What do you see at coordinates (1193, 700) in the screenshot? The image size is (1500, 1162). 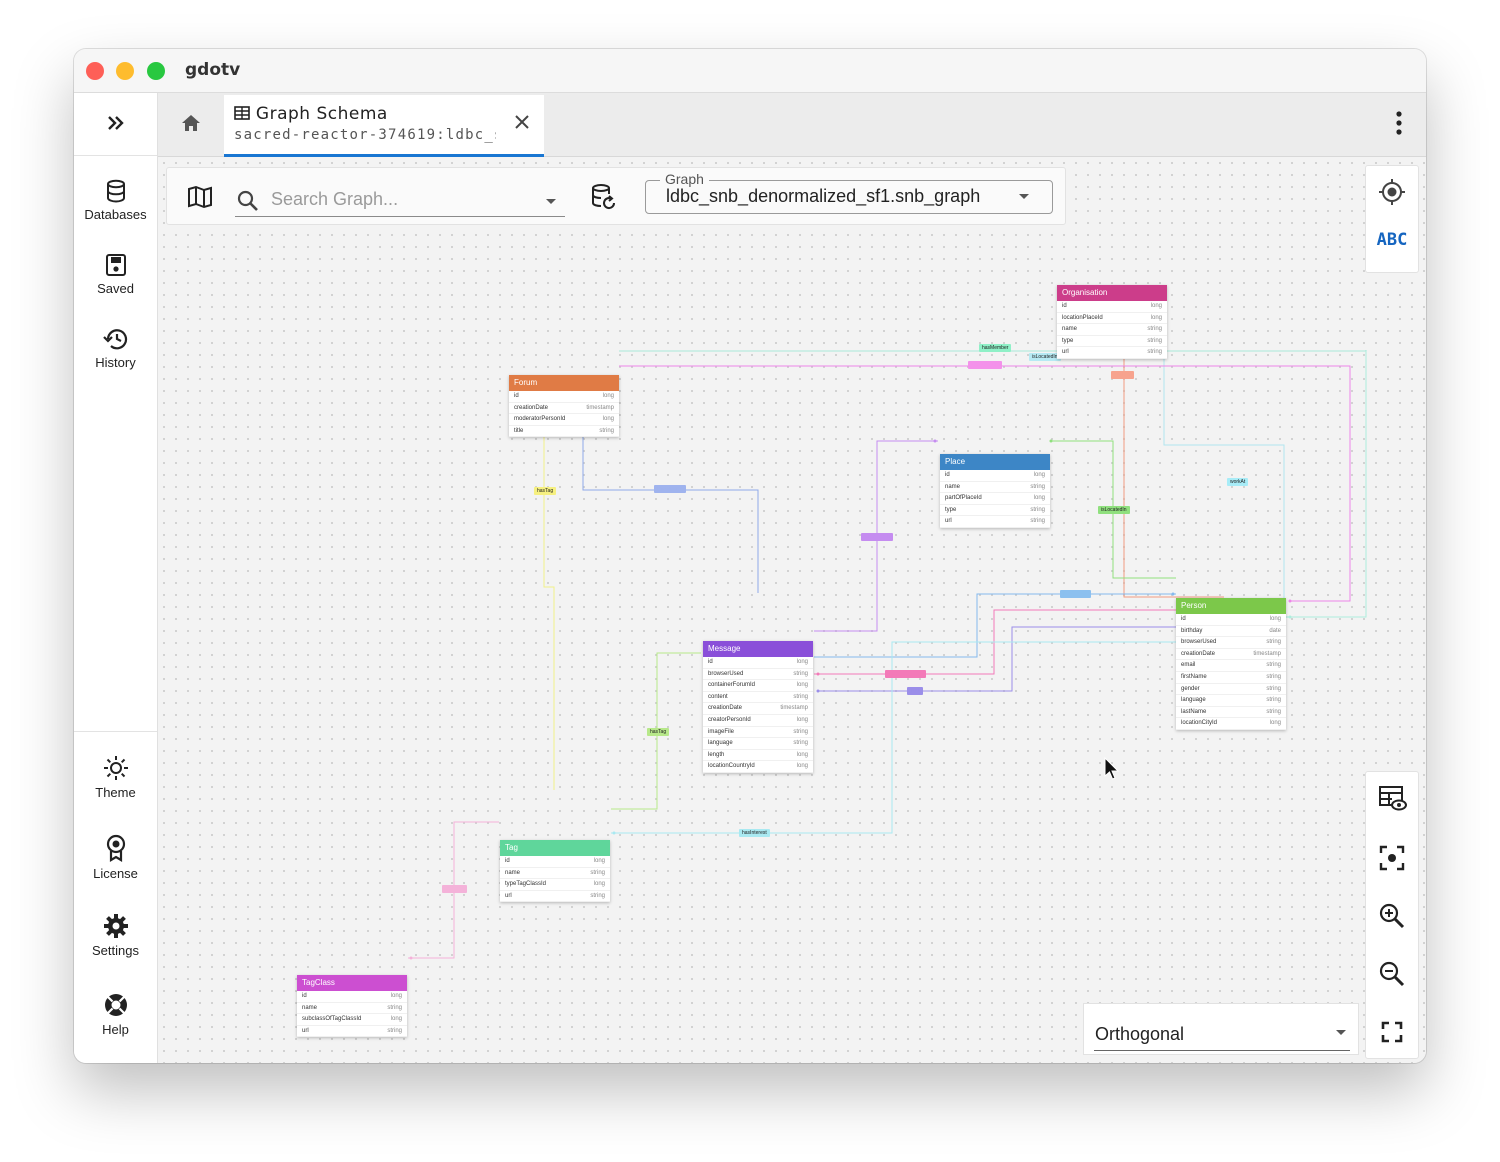 I see `property-name: language` at bounding box center [1193, 700].